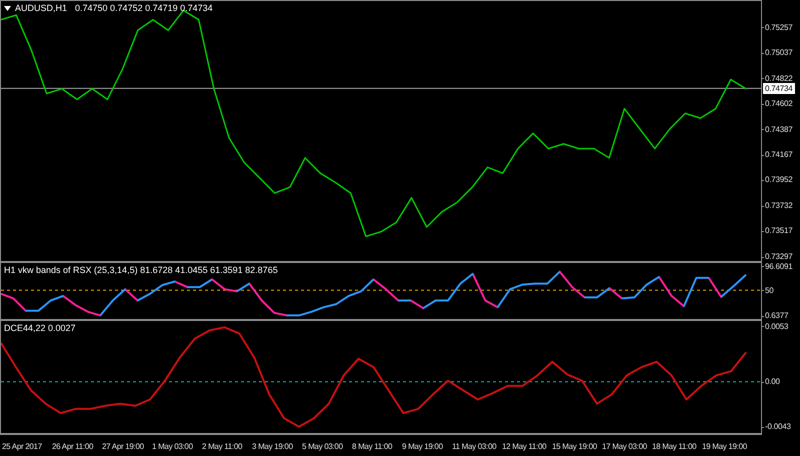 This screenshot has height=456, width=800. I want to click on y-tick-label: 0.73297, so click(779, 256).